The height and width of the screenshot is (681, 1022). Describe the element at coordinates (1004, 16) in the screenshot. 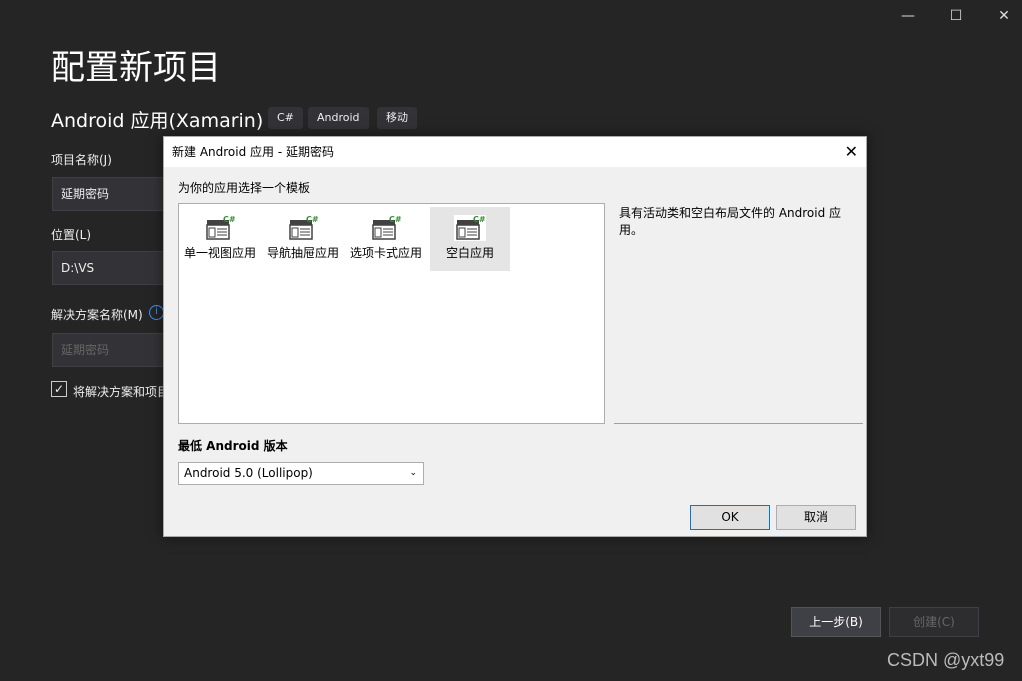

I see `close-button: ✕` at that location.